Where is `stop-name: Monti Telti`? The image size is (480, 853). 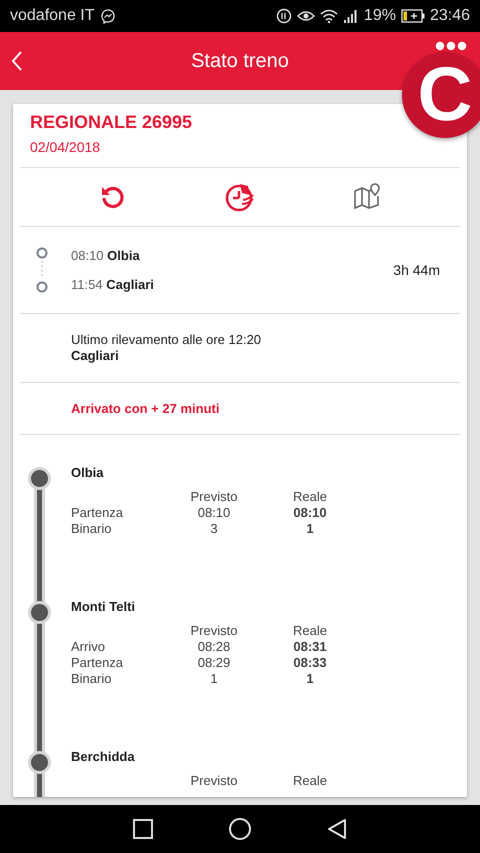
stop-name: Monti Telti is located at coordinates (103, 607).